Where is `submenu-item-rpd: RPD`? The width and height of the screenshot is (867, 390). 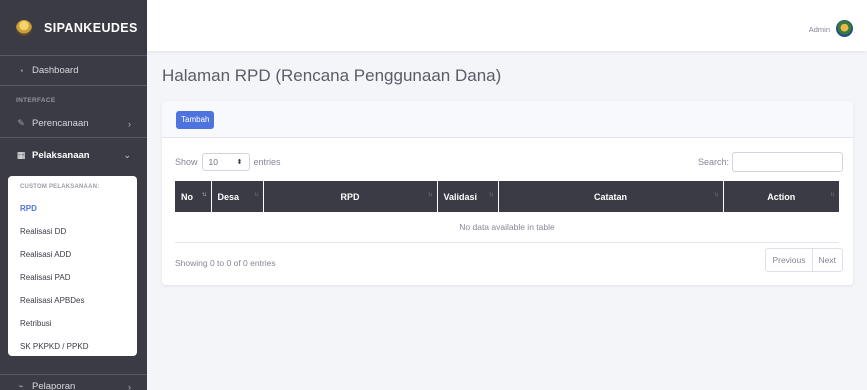
submenu-item-rpd: RPD is located at coordinates (72, 208).